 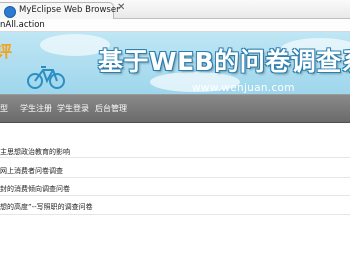 What do you see at coordinates (4, 108) in the screenshot?
I see `nav-item-type: 型` at bounding box center [4, 108].